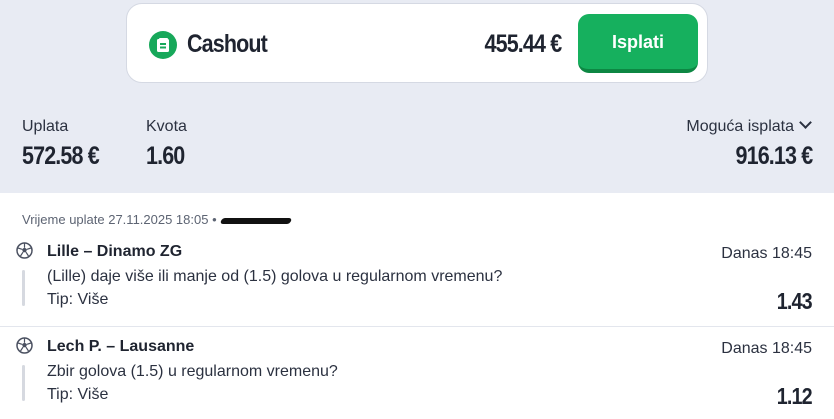 Image resolution: width=834 pixels, height=419 pixels. Describe the element at coordinates (119, 219) in the screenshot. I see `placed-time-text: Vrijeme uplate 27.11.2025 18:05 •` at that location.